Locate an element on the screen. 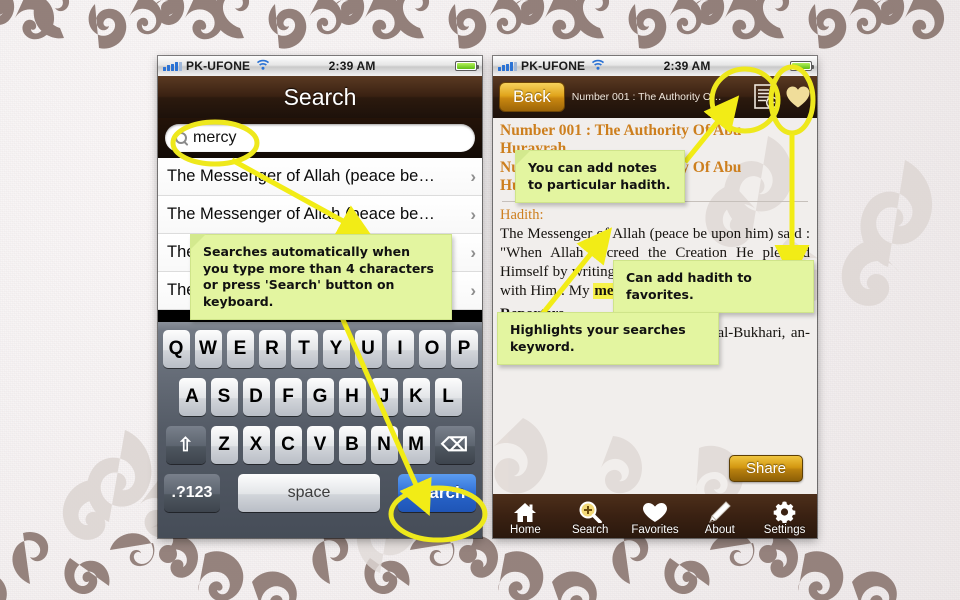 This screenshot has height=600, width=960. tab-label: Home is located at coordinates (525, 530).